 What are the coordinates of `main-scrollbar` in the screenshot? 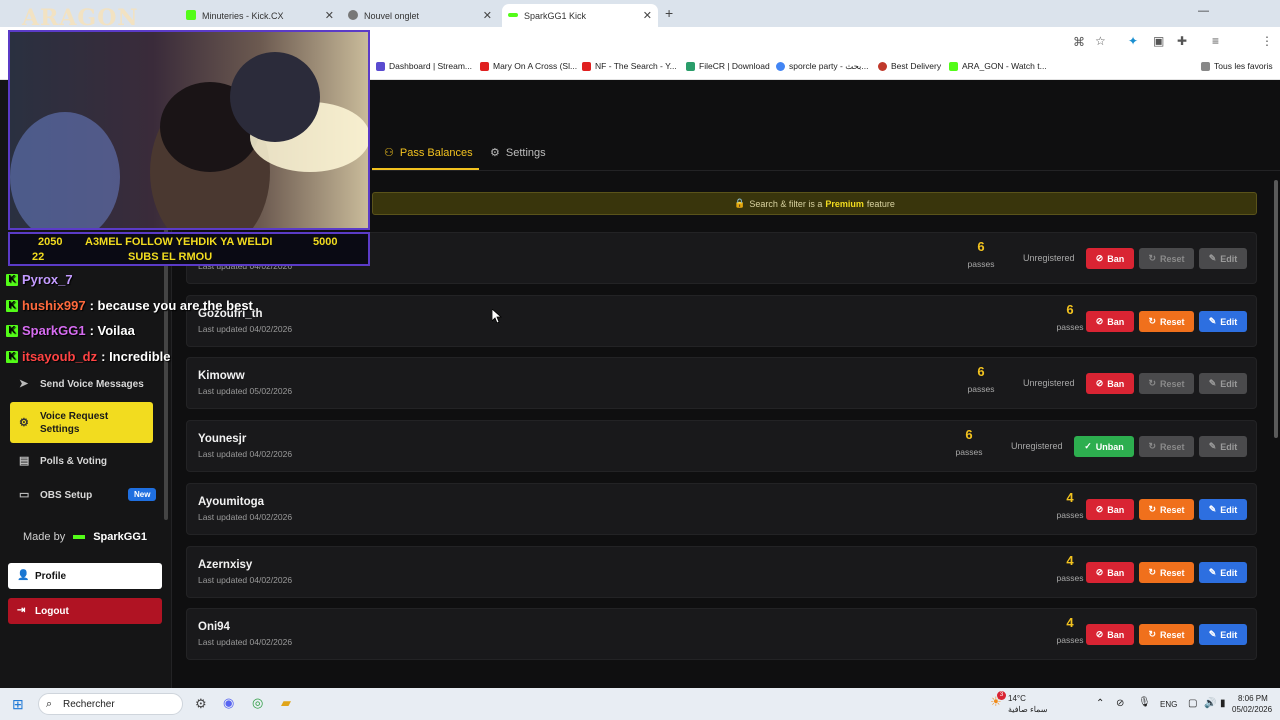 It's located at (1276, 309).